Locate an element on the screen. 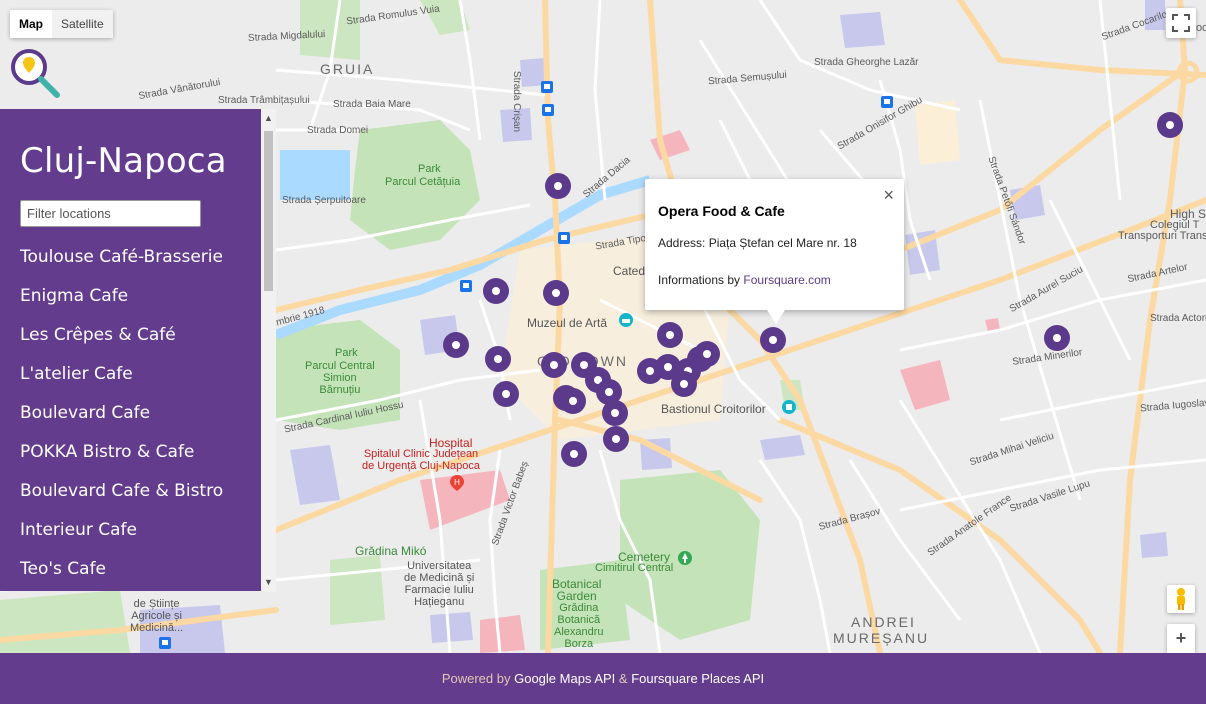  label-strada-trambitasului: Strada Trâmbițașului is located at coordinates (264, 100).